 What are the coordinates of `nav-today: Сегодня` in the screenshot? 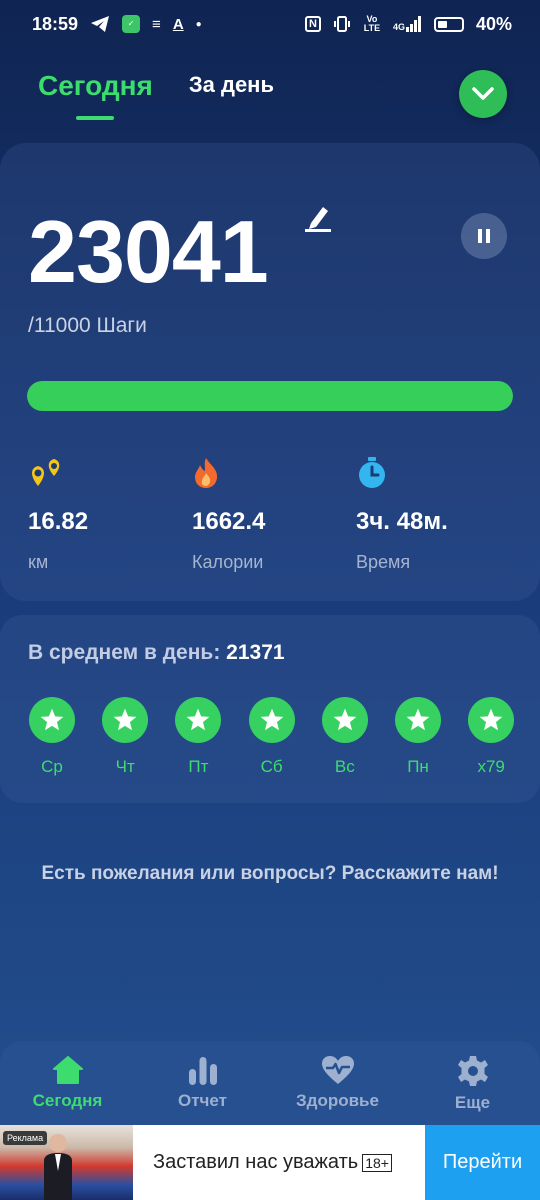 It's located at (67, 1083).